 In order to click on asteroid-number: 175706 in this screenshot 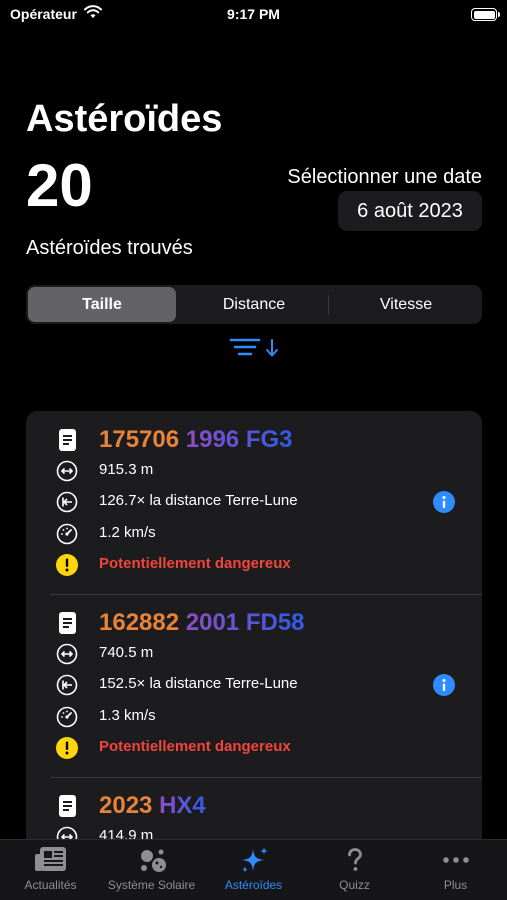, I will do `click(139, 439)`.